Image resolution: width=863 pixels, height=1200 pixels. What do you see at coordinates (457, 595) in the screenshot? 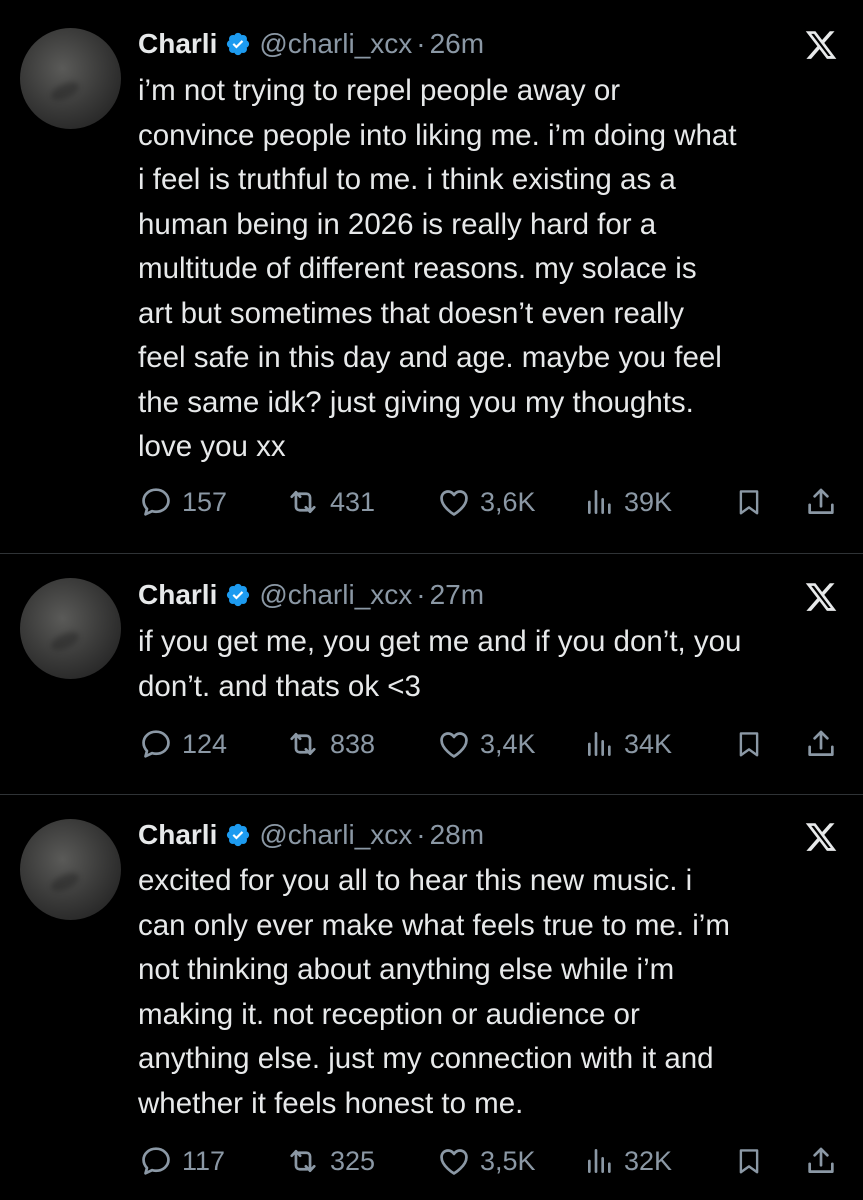
I see `timestamp: 27m` at bounding box center [457, 595].